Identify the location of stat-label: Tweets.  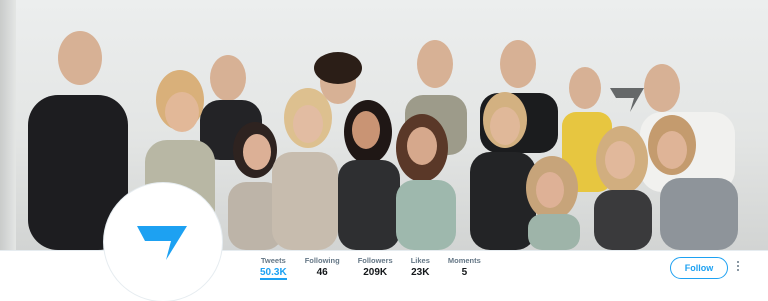
(273, 260).